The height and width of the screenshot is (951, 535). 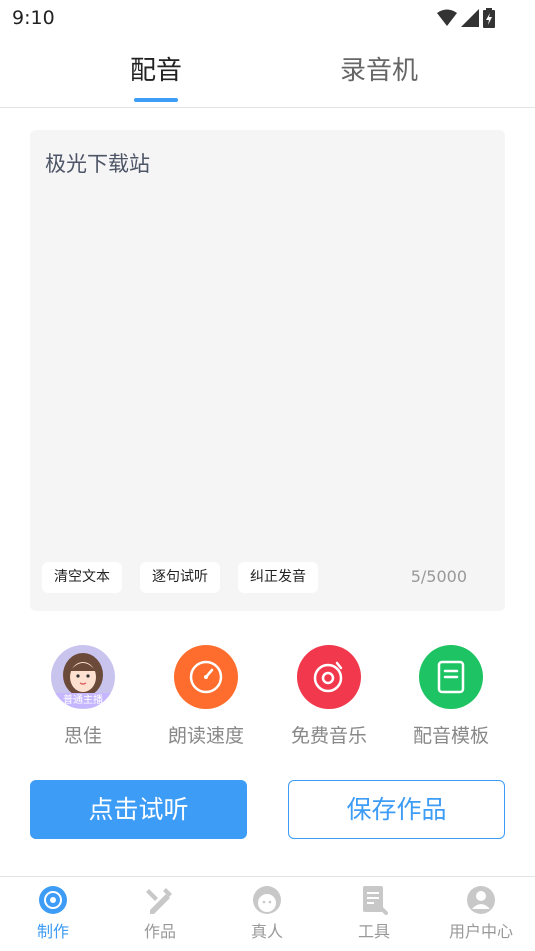 I want to click on status-bar: 9:10, so click(x=267, y=18).